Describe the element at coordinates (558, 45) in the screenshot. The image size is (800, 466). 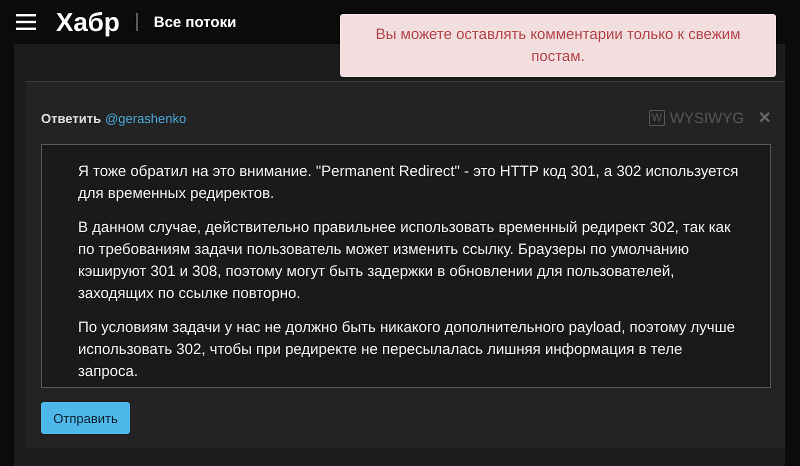
I see `toast-message: Вы можете оставлять комментарии только к свежим постам.` at that location.